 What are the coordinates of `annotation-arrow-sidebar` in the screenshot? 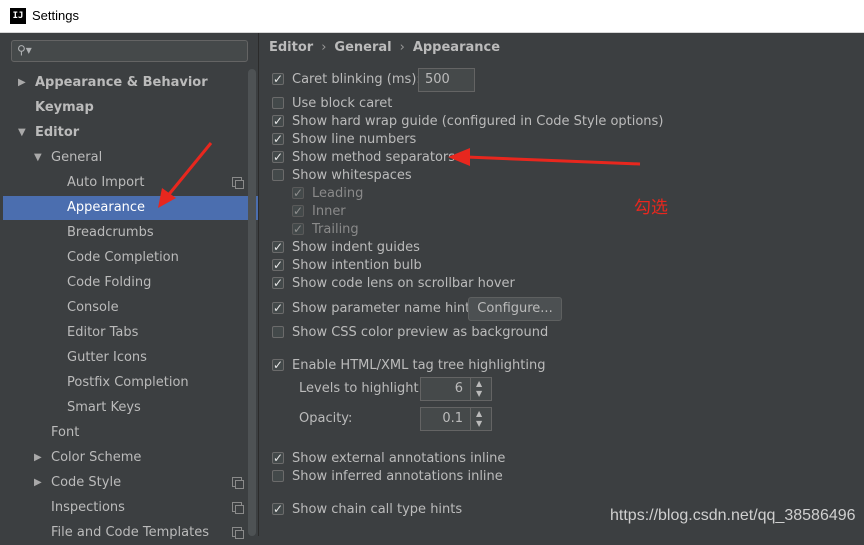 It's located at (188, 170).